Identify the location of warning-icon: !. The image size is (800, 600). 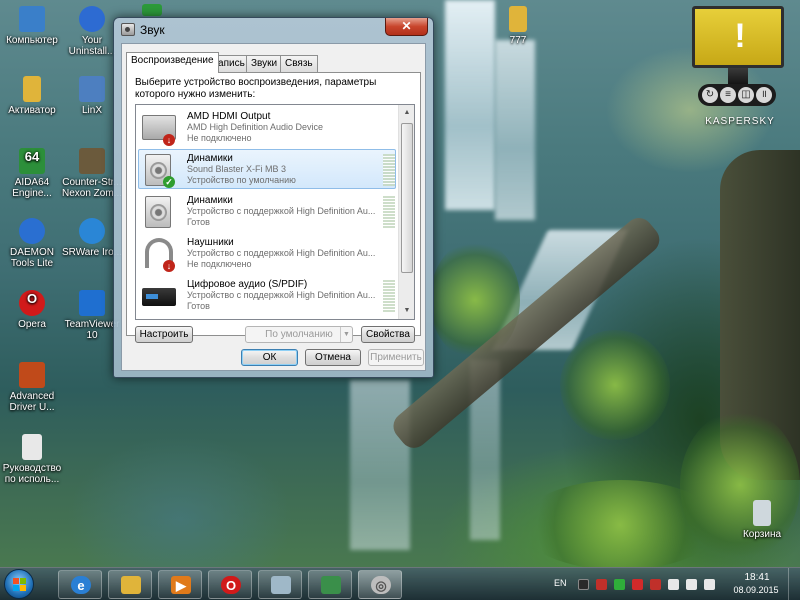
(740, 36).